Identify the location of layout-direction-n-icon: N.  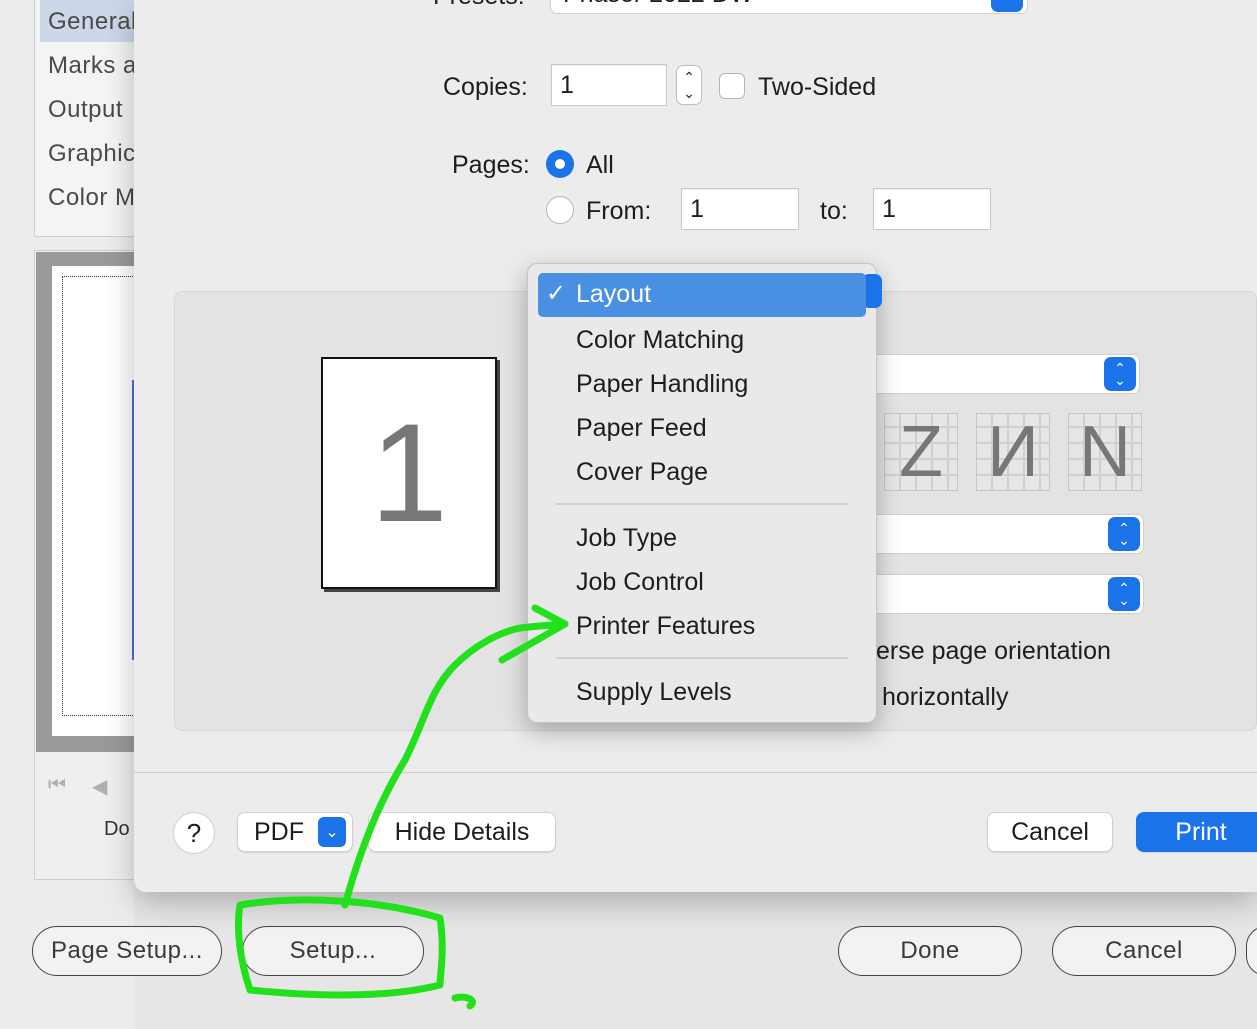
(1105, 452).